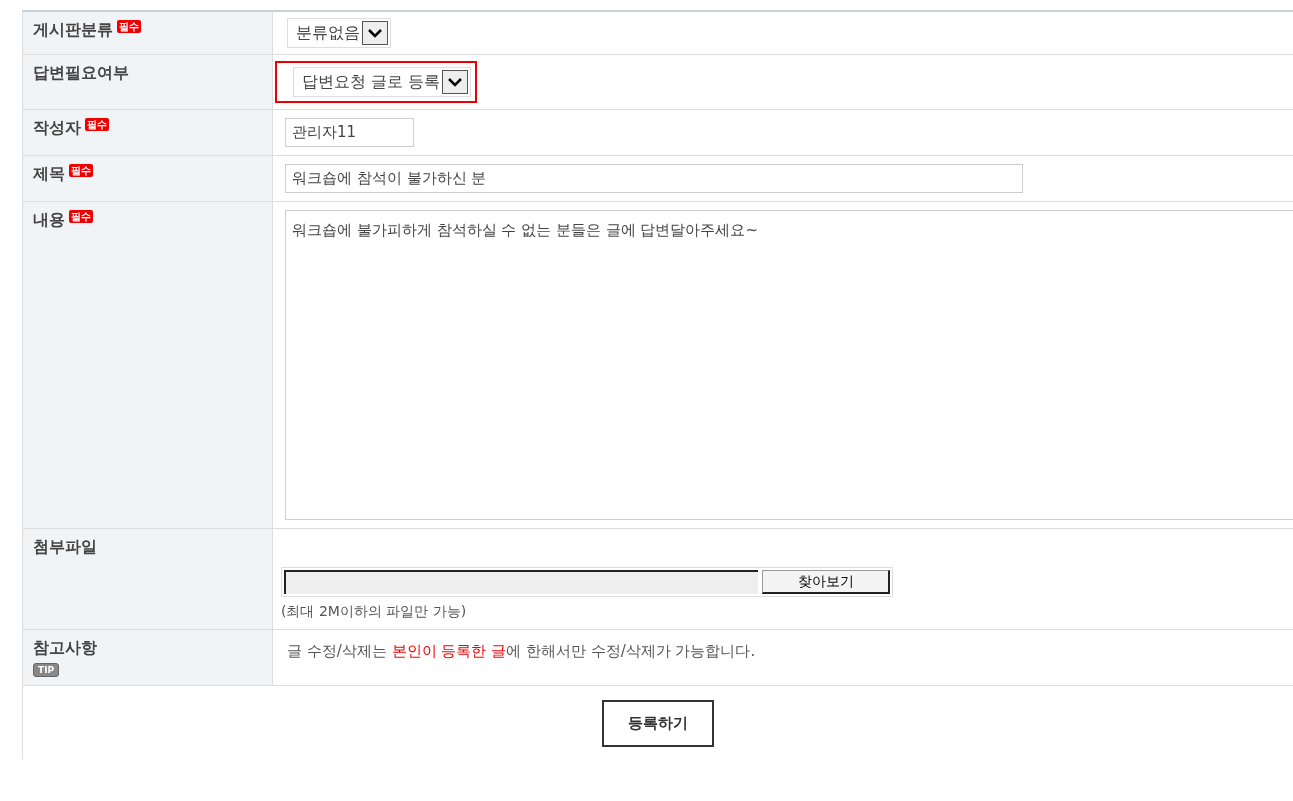 This screenshot has width=1293, height=801. What do you see at coordinates (658, 723) in the screenshot?
I see `submit-button: 등록하기` at bounding box center [658, 723].